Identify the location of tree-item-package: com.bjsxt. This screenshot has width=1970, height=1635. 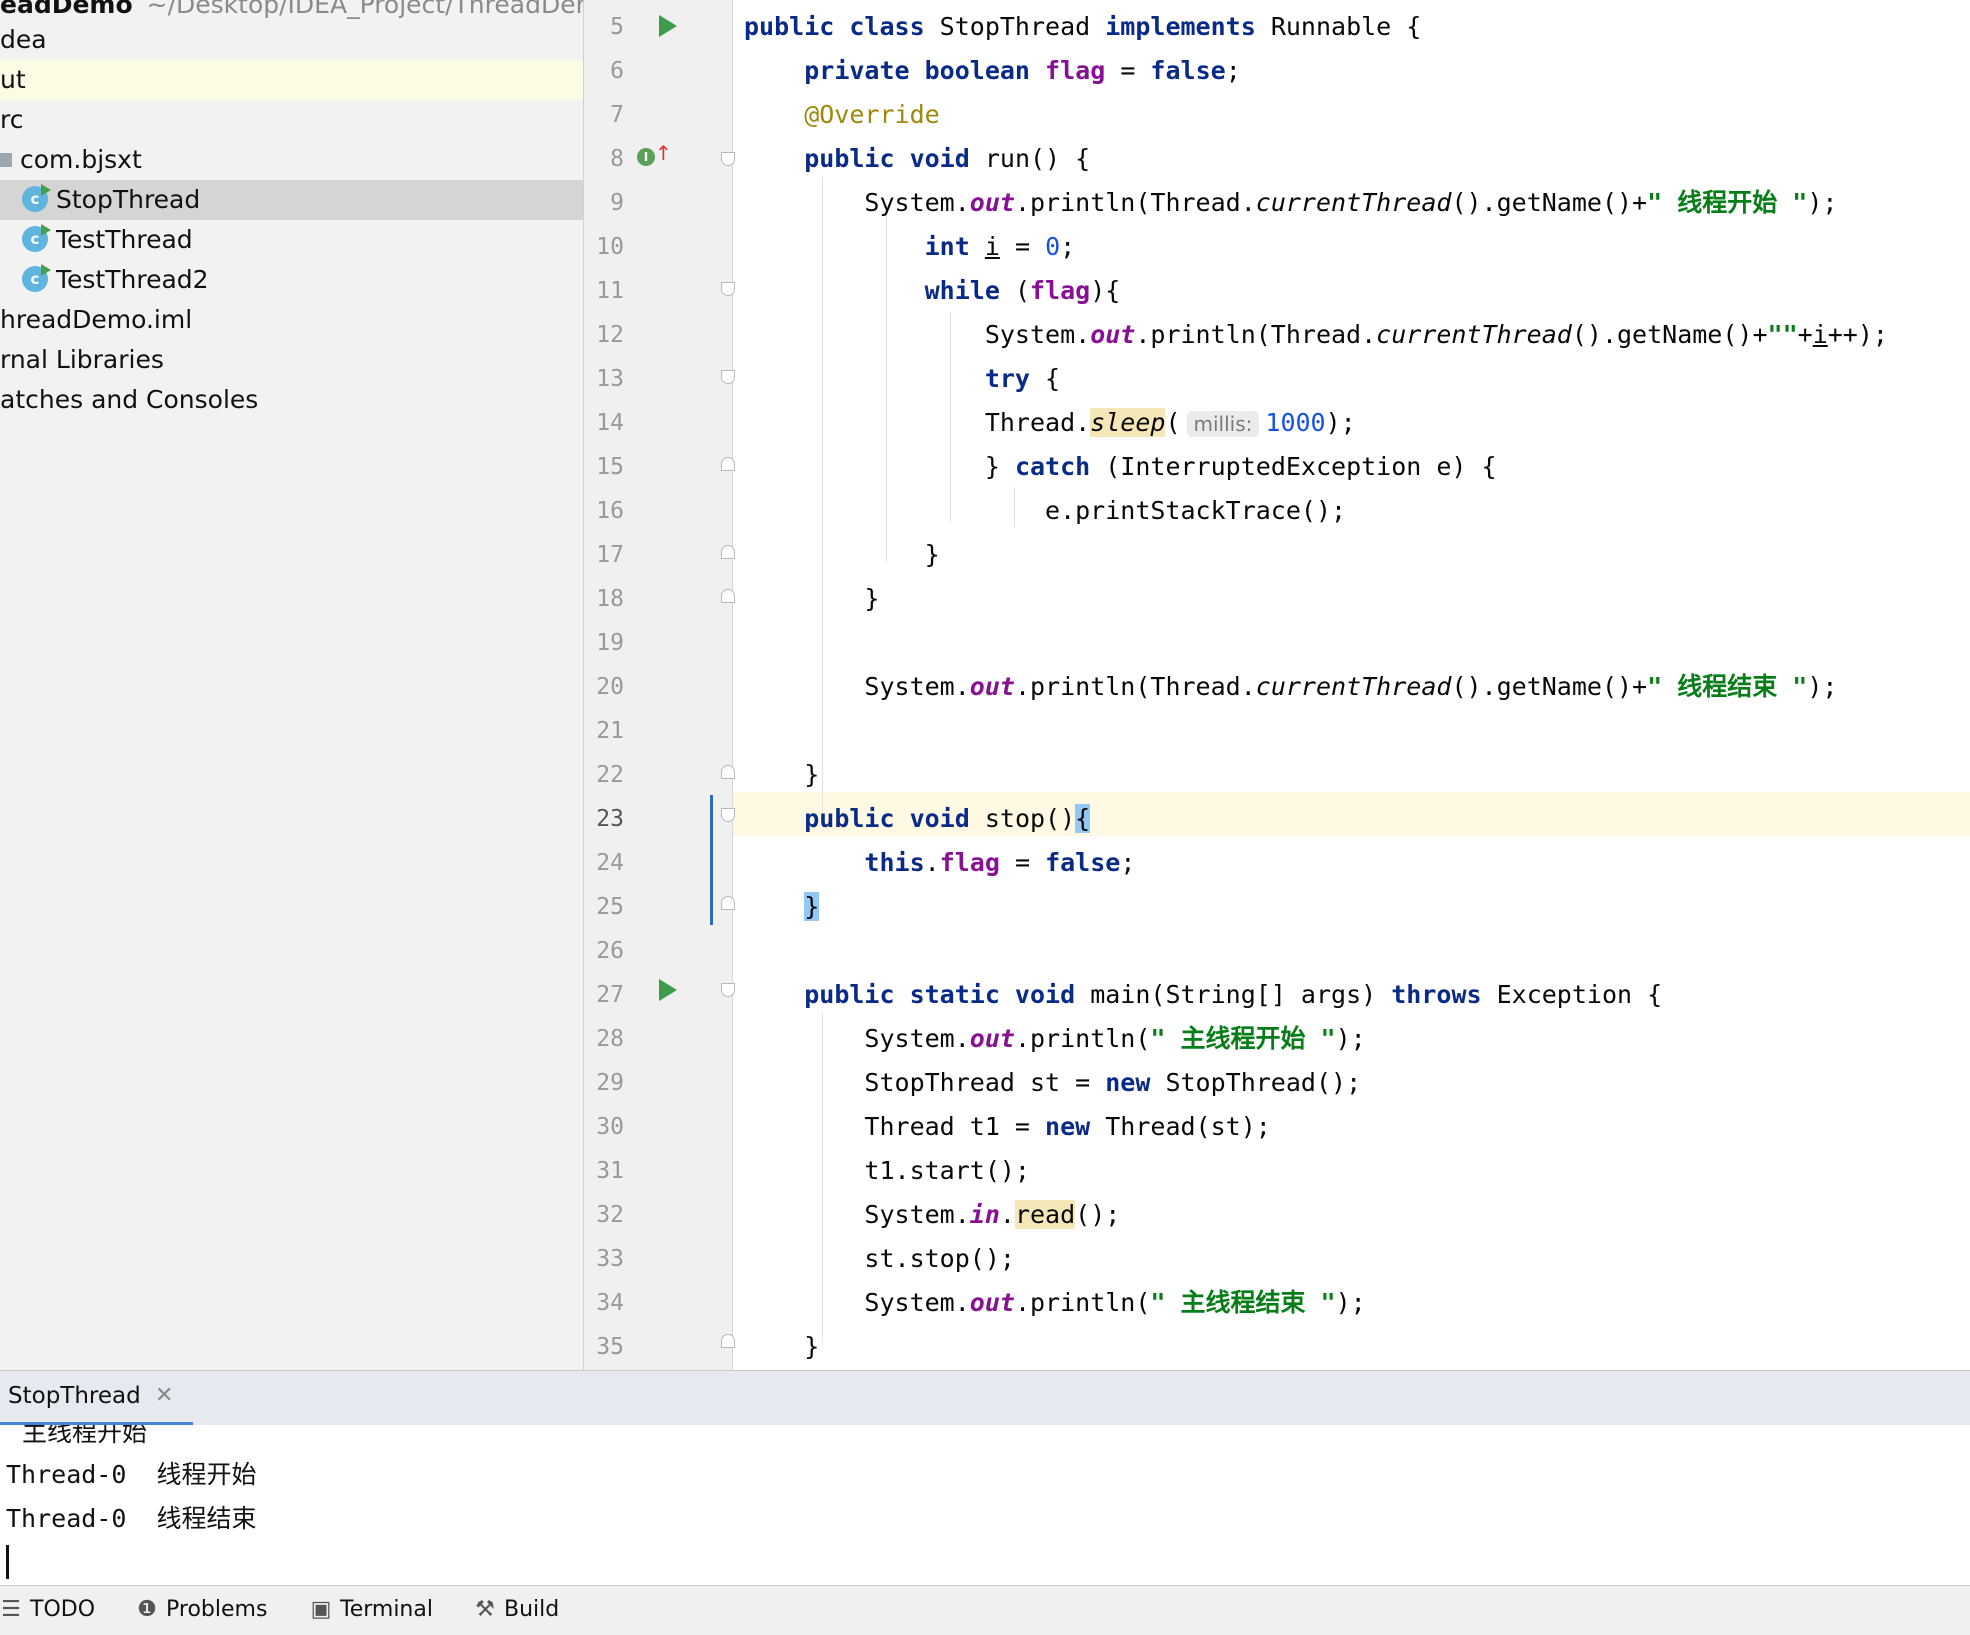
(291, 160).